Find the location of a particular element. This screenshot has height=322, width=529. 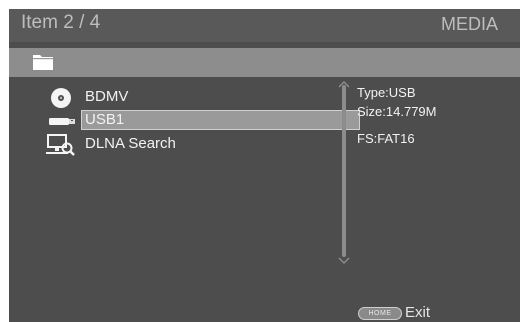

list-item-bdmv: BDMV is located at coordinates (186, 98).